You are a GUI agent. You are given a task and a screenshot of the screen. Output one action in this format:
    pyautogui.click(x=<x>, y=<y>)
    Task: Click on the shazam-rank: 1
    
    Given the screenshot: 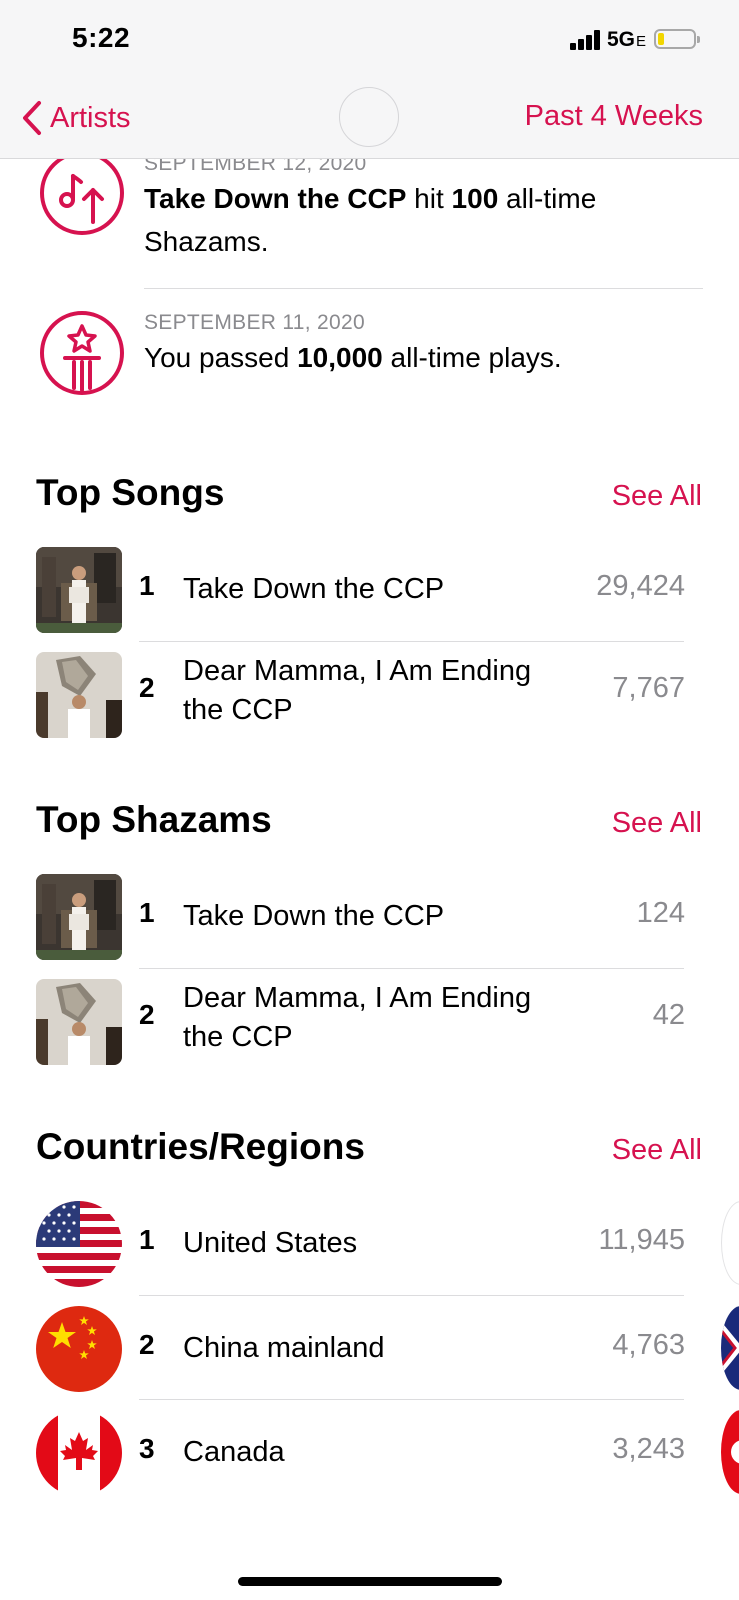 What is the action you would take?
    pyautogui.click(x=147, y=912)
    